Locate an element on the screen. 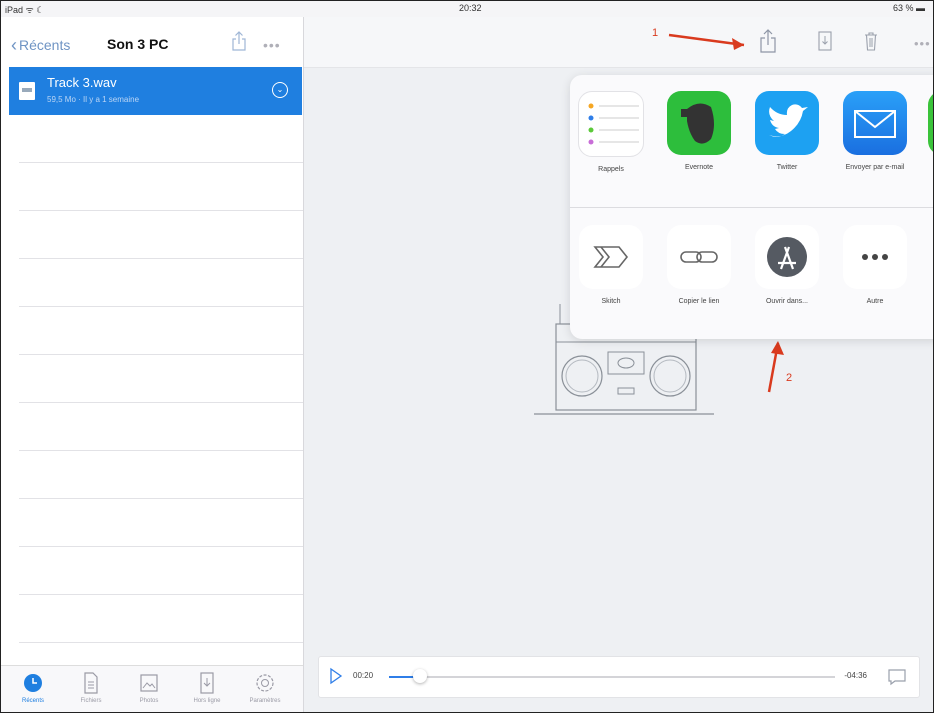 This screenshot has height=713, width=934. tab-settings: Paramètres is located at coordinates (265, 687).